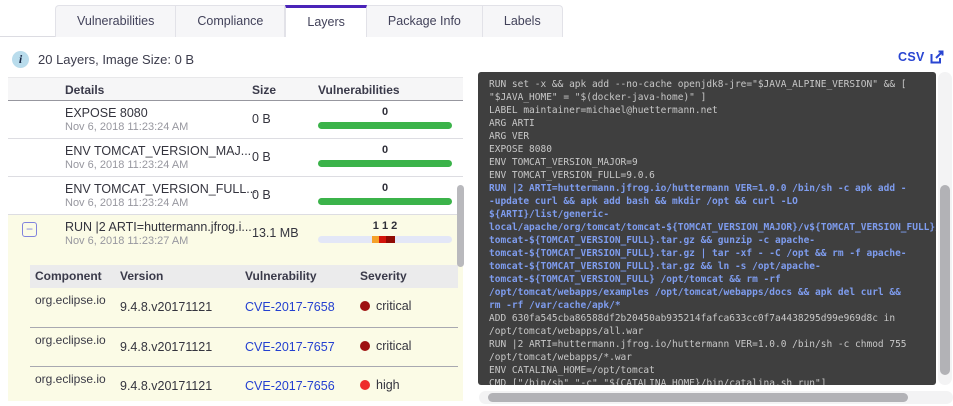  What do you see at coordinates (290, 386) in the screenshot?
I see `cve-link: CVE-2017-7656` at bounding box center [290, 386].